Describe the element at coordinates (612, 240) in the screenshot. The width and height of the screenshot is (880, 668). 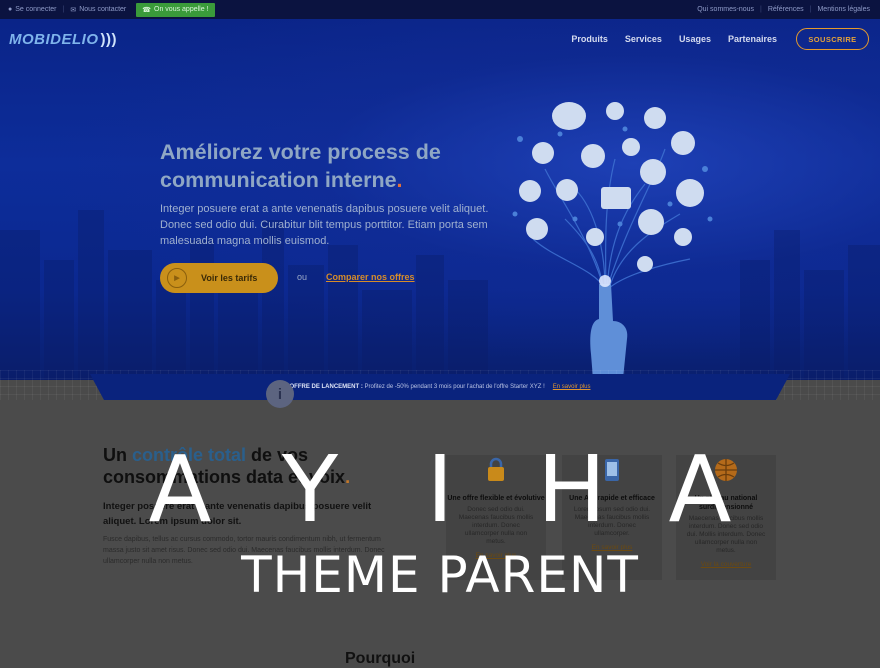
I see `communication-tree-illustration` at that location.